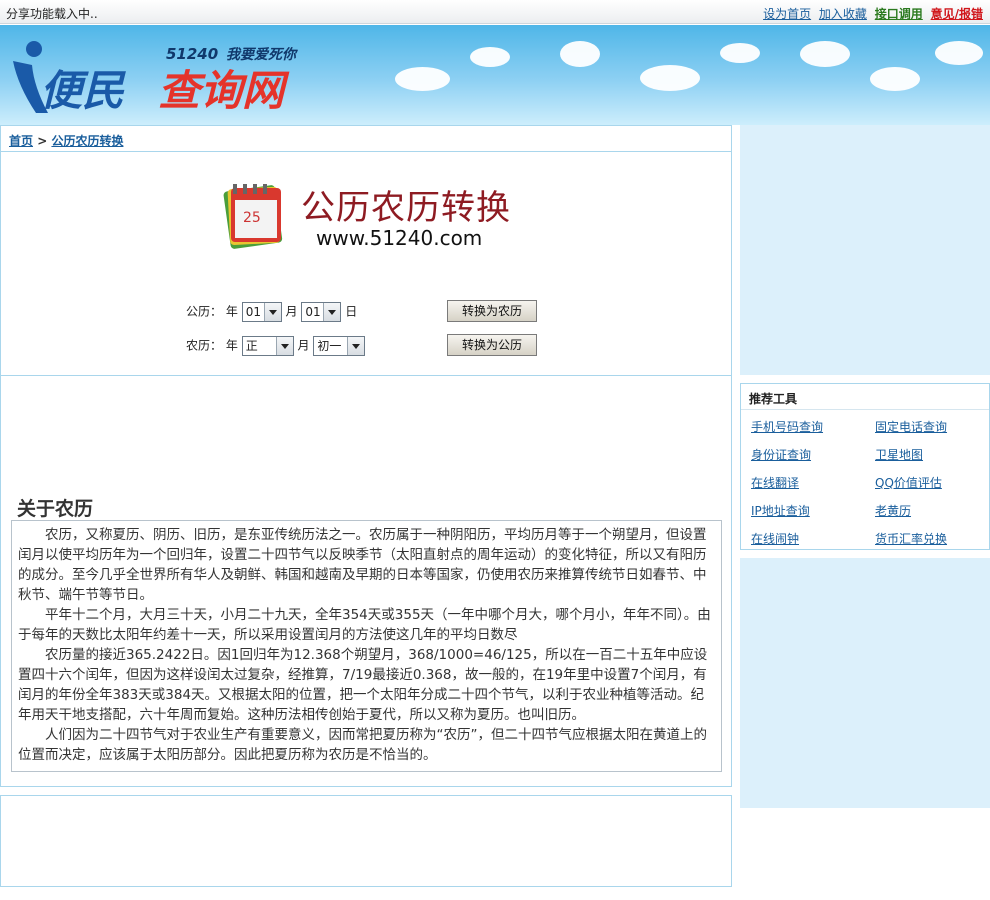 This screenshot has height=900, width=990. I want to click on tool-link-qq-value: QQ价值评估, so click(908, 482).